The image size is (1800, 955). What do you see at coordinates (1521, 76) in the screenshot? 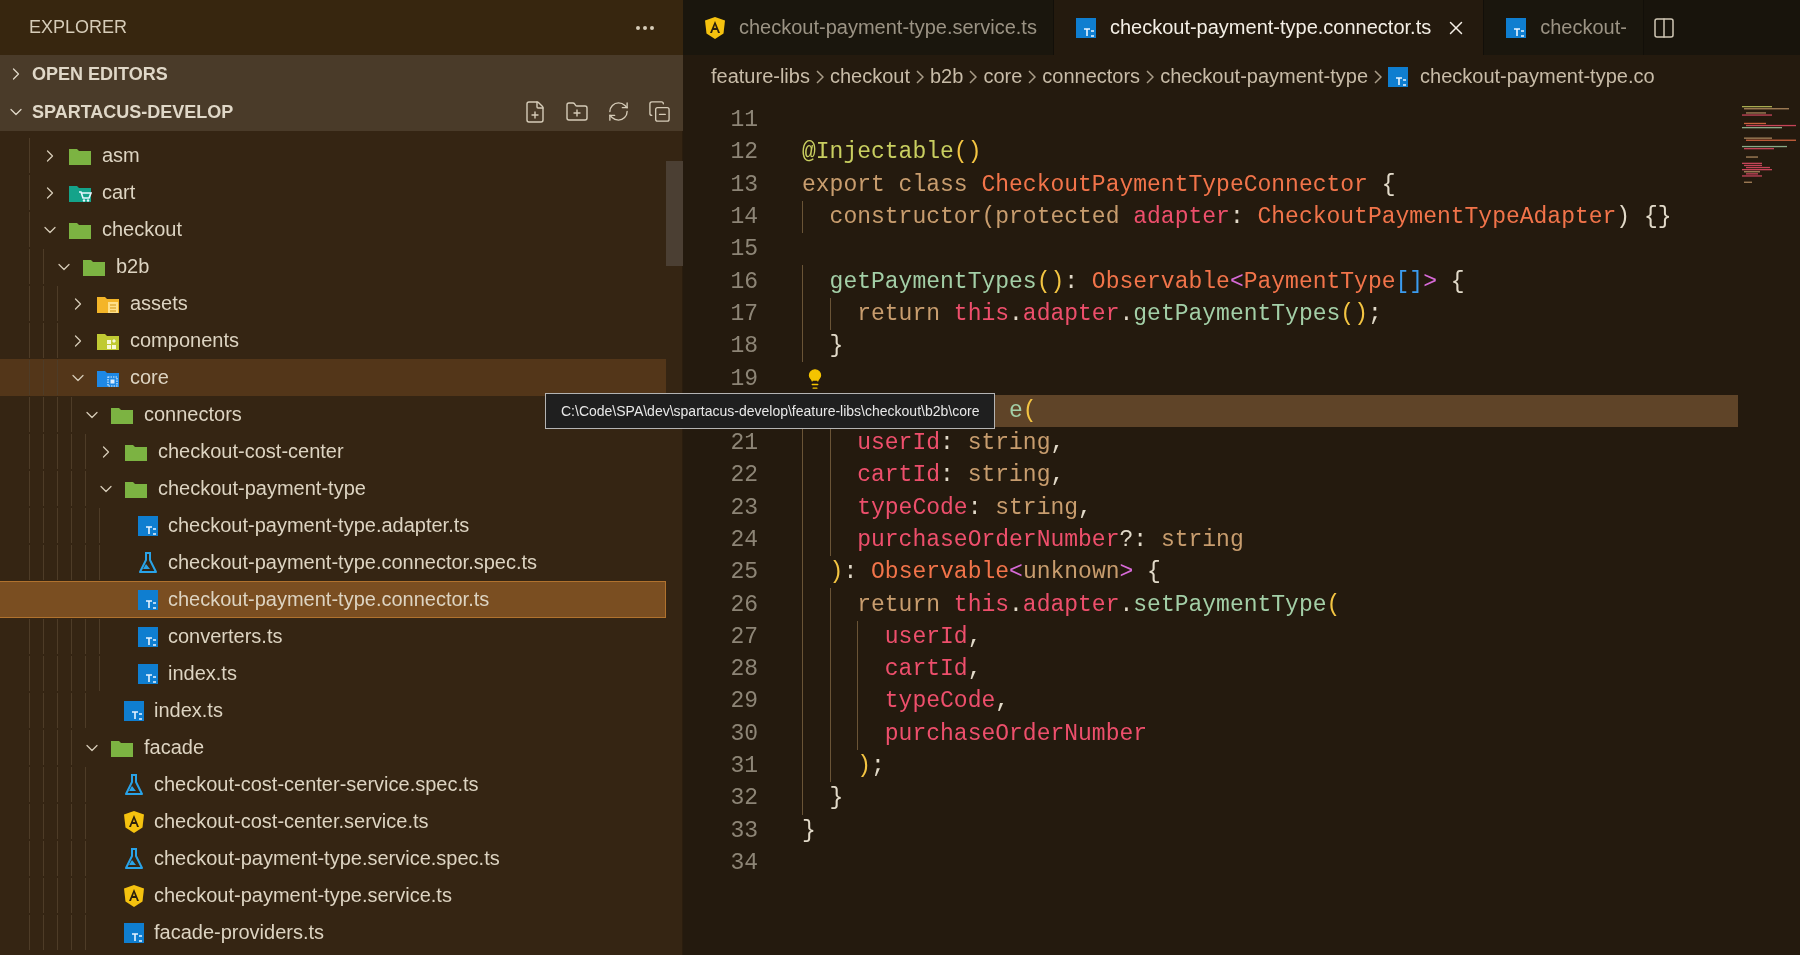
I see `breadcrumb: checkout-payment-type.co` at bounding box center [1521, 76].